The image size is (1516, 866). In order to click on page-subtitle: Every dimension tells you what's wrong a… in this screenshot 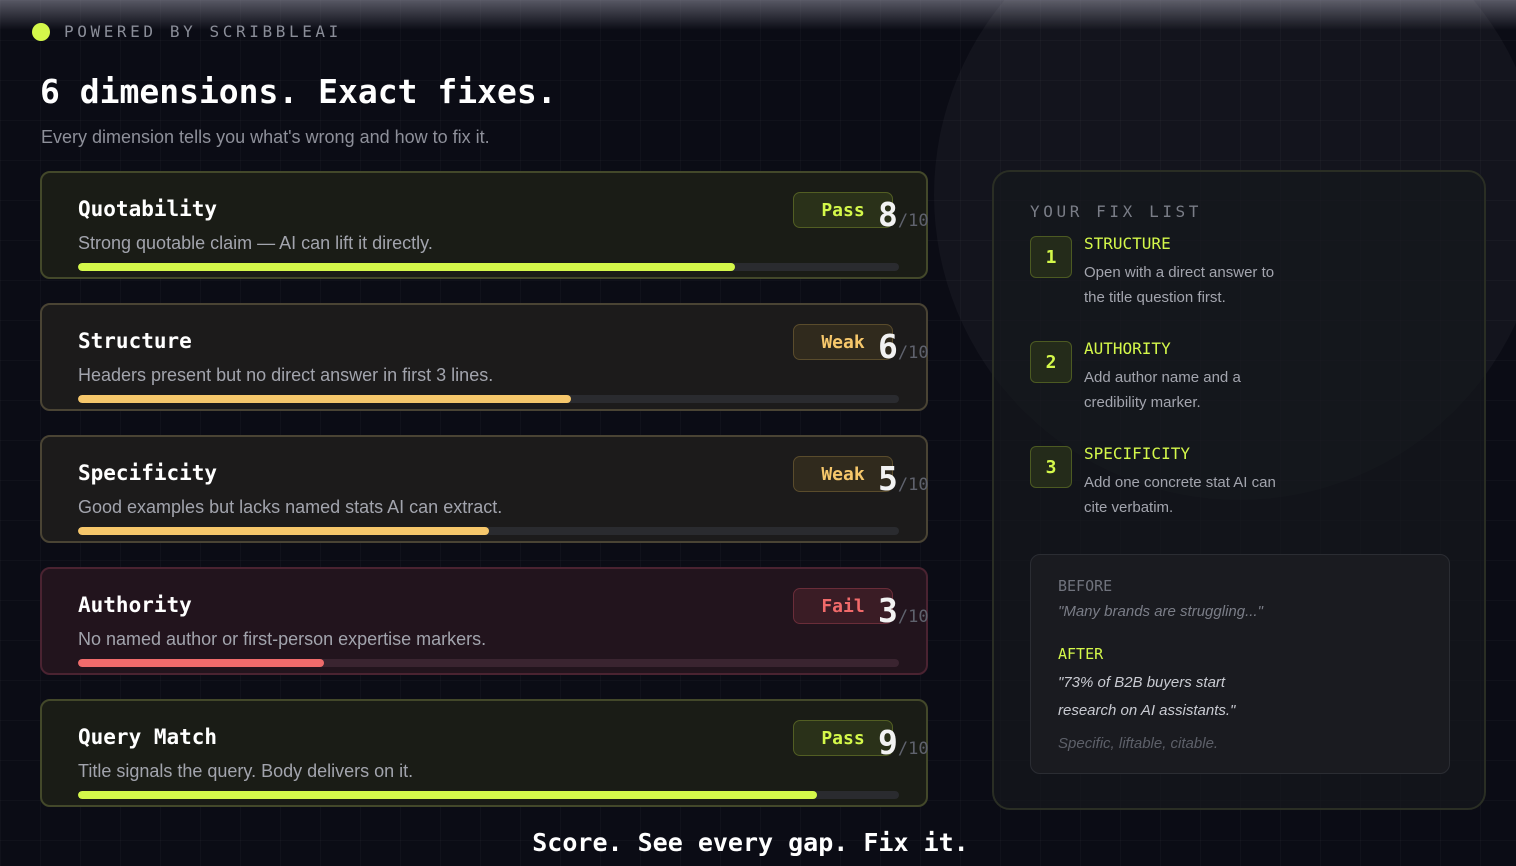, I will do `click(265, 137)`.